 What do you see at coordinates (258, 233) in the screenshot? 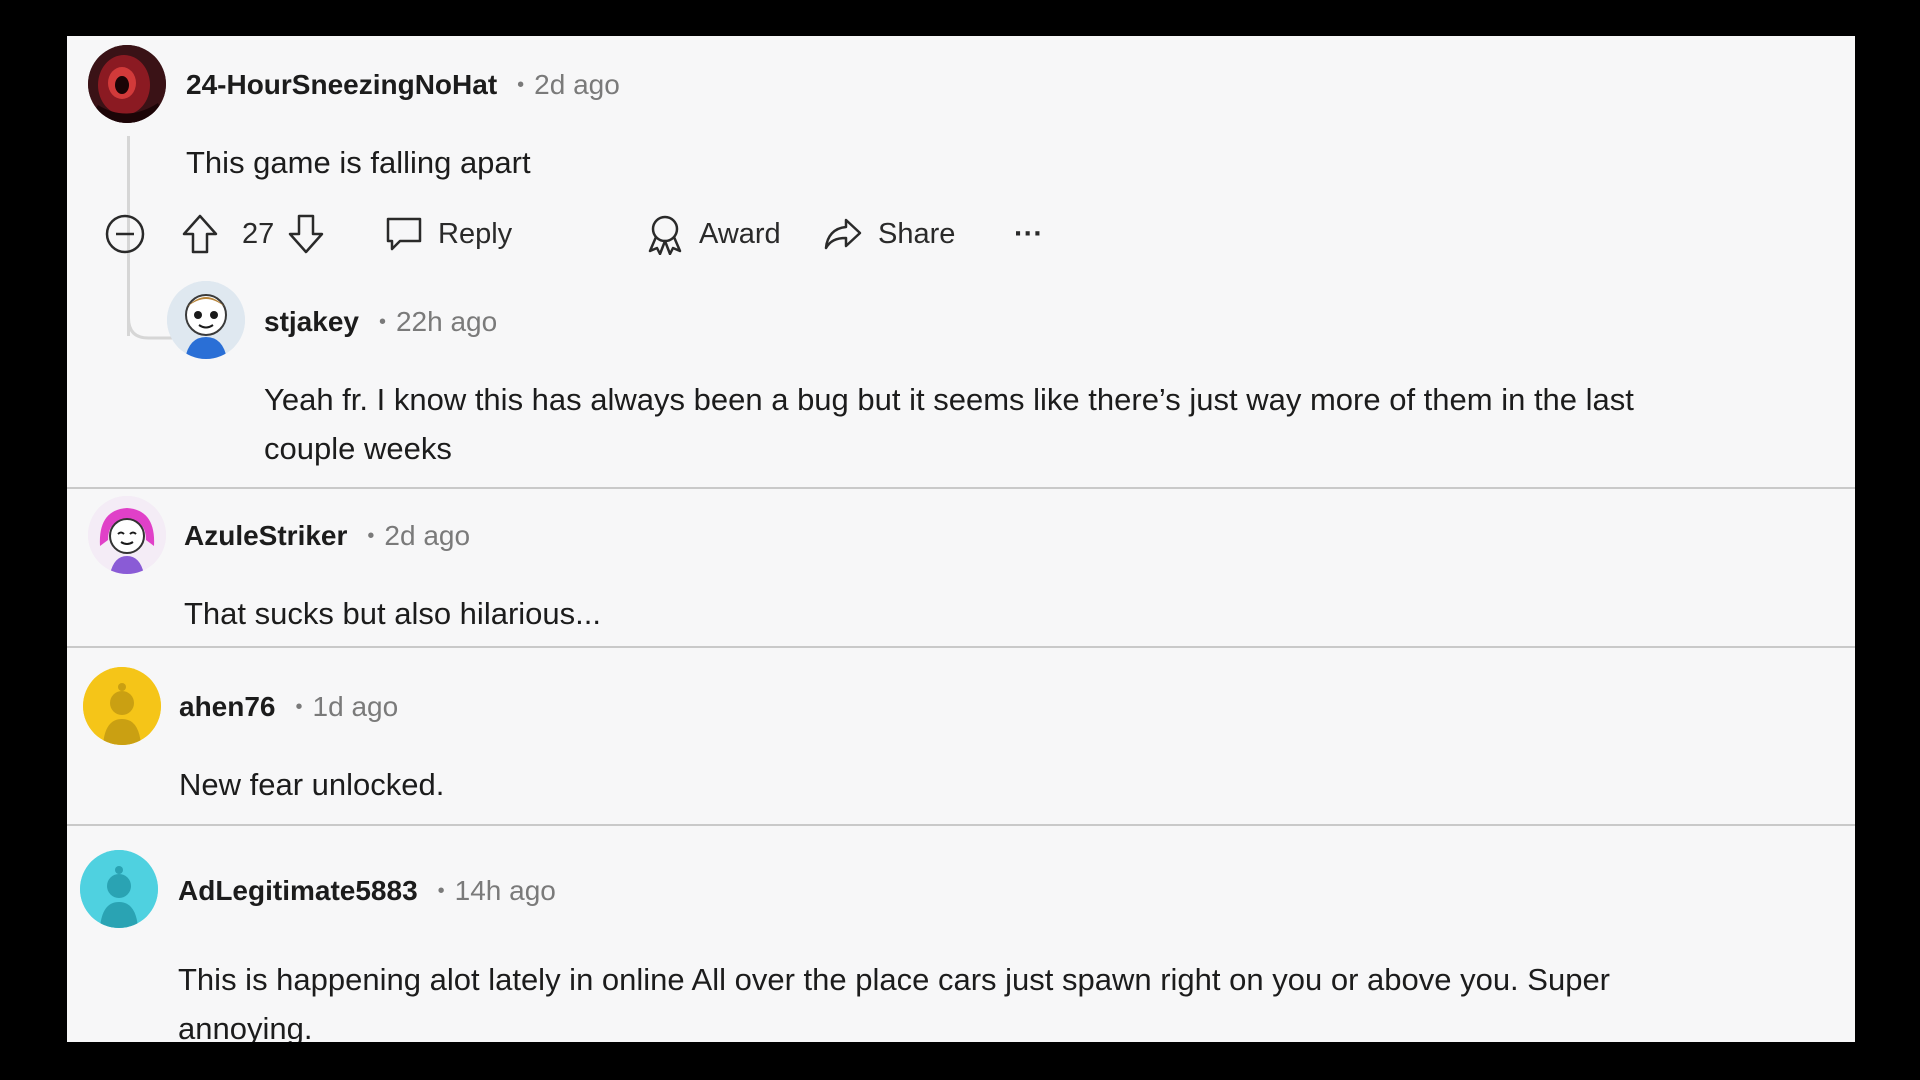
I see `vote-count: 27` at bounding box center [258, 233].